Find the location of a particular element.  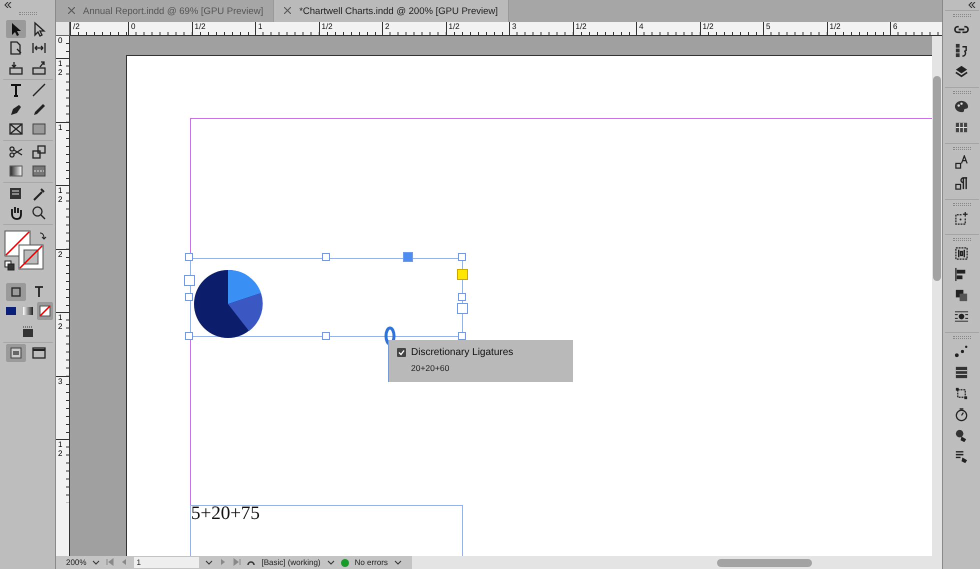

vertical-scrollbar is located at coordinates (937, 296).